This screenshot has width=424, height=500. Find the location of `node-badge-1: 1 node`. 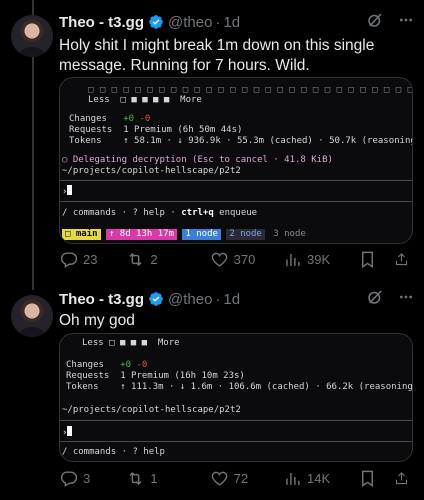

node-badge-1: 1 node is located at coordinates (201, 234).